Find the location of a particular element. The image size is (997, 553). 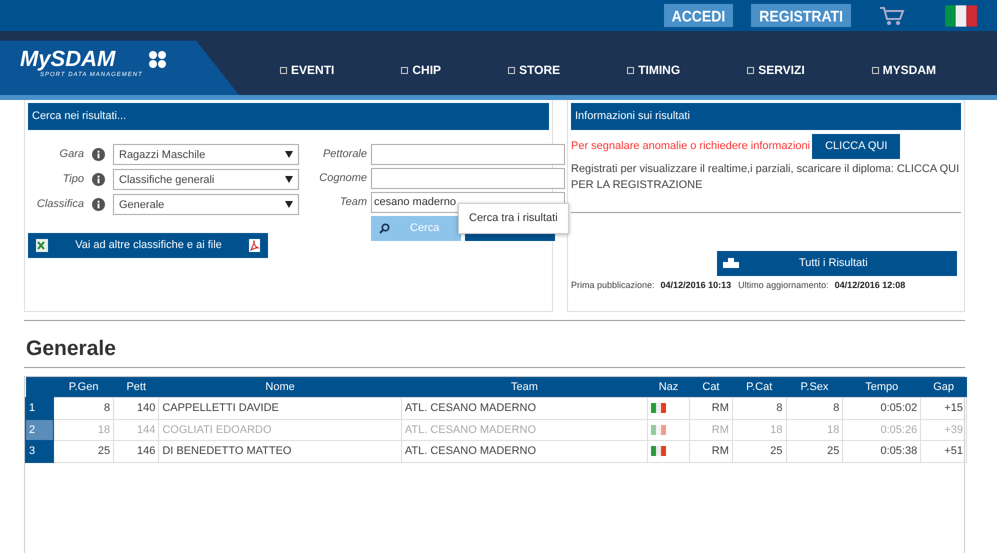

table-cell: DI BENEDETTO MATTEO is located at coordinates (280, 451).